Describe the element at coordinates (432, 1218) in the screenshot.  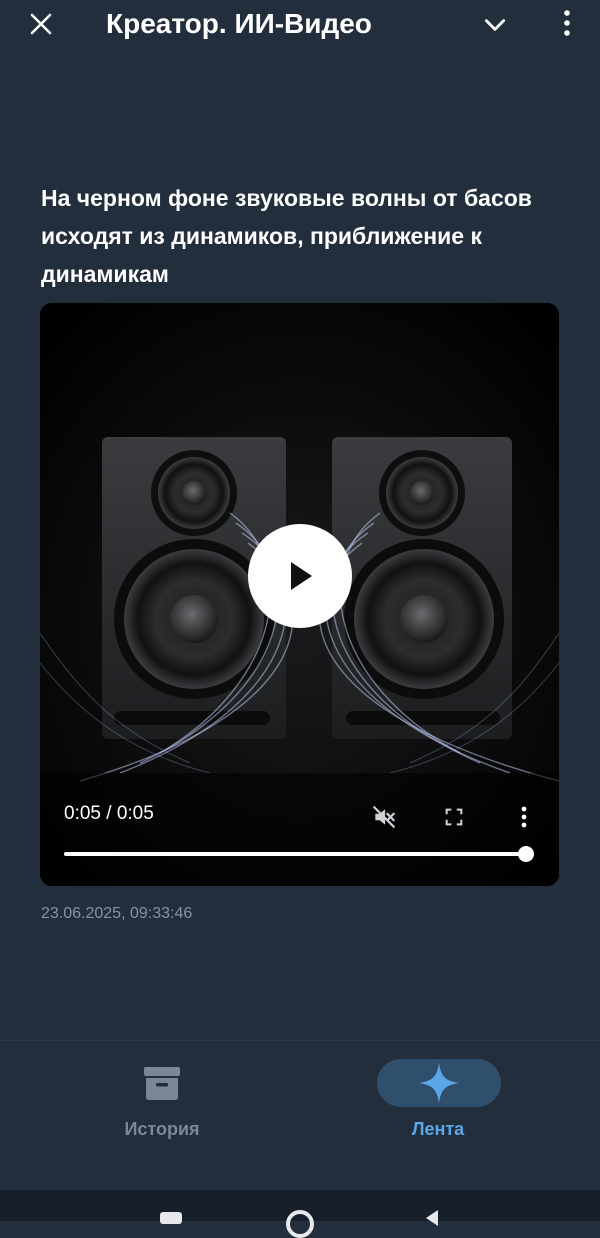
I see `back-icon` at that location.